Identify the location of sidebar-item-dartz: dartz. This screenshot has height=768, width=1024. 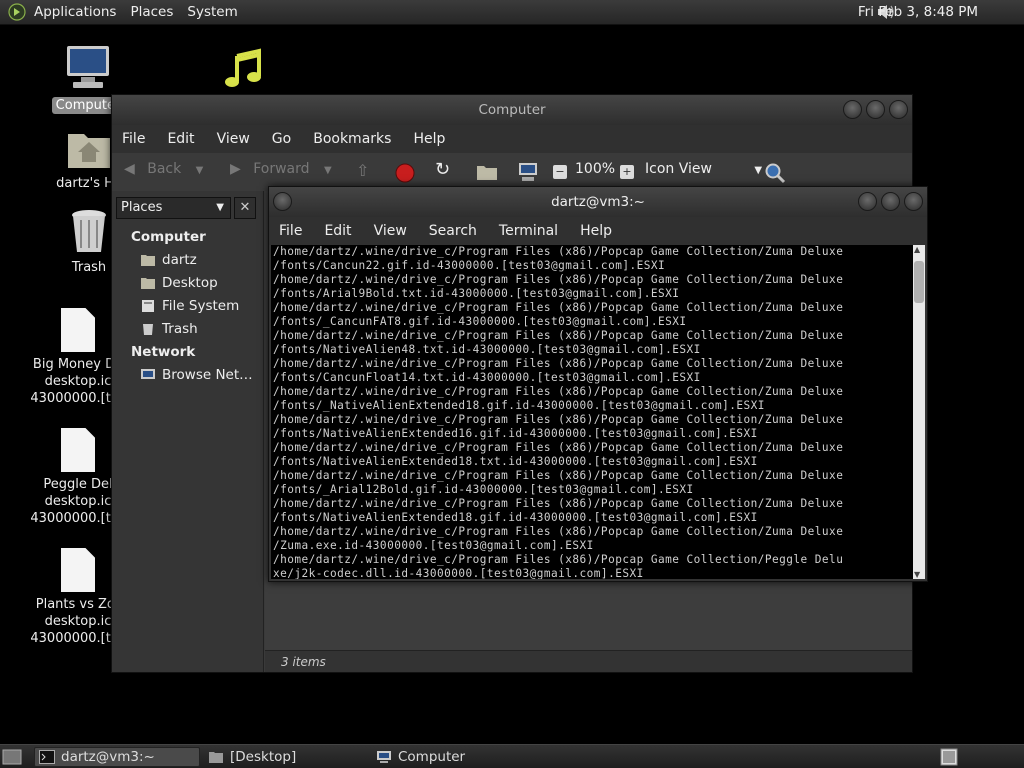
(168, 260).